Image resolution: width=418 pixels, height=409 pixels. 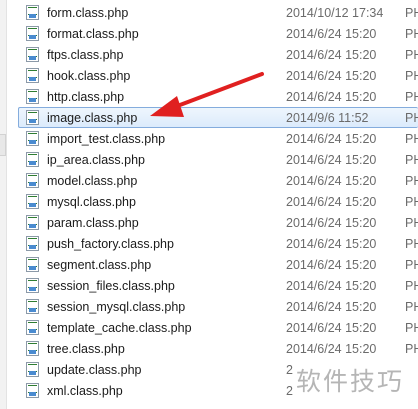 What do you see at coordinates (327, 118) in the screenshot?
I see `file-date-modified: 2014/9/6 11:52` at bounding box center [327, 118].